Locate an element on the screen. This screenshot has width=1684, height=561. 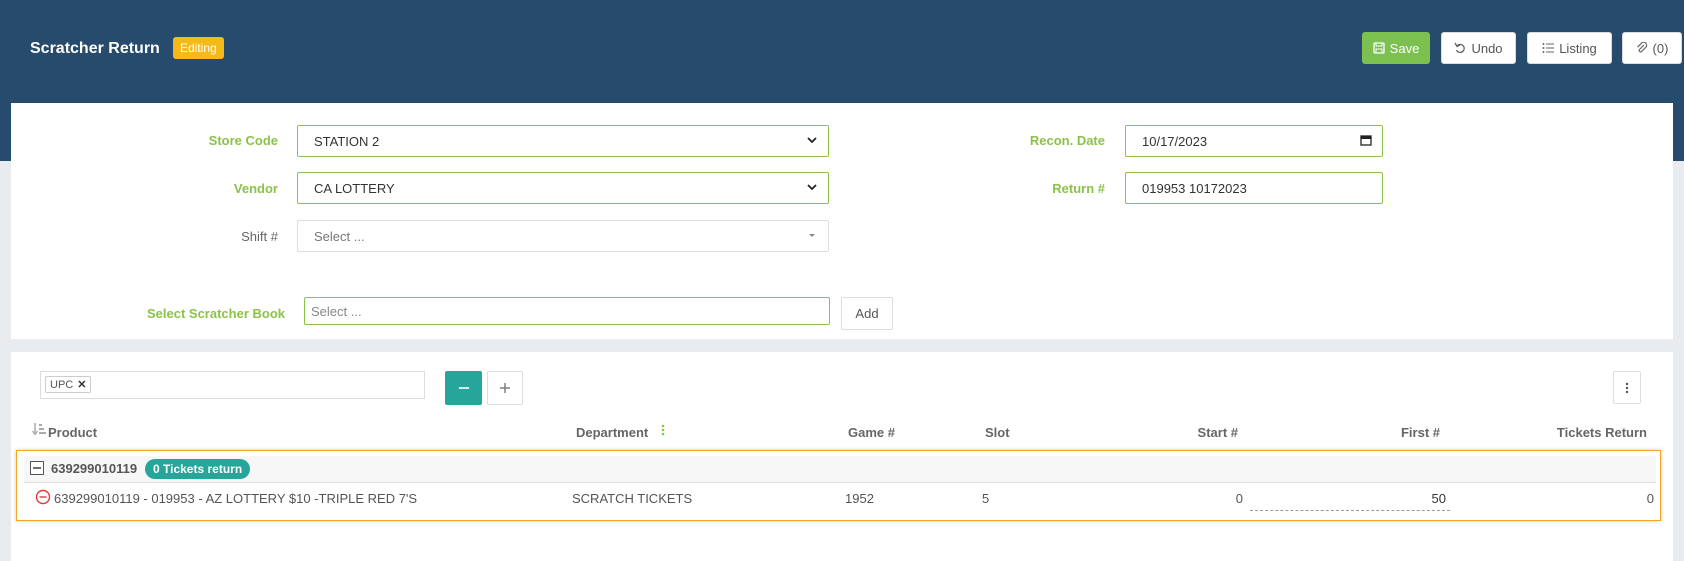
filter-dots-icon is located at coordinates (663, 431).